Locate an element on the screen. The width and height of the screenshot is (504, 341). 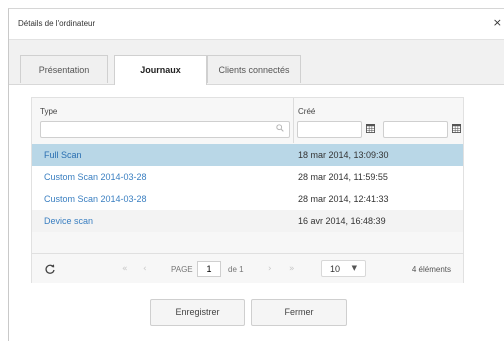
first-page-icon: « is located at coordinates (125, 269).